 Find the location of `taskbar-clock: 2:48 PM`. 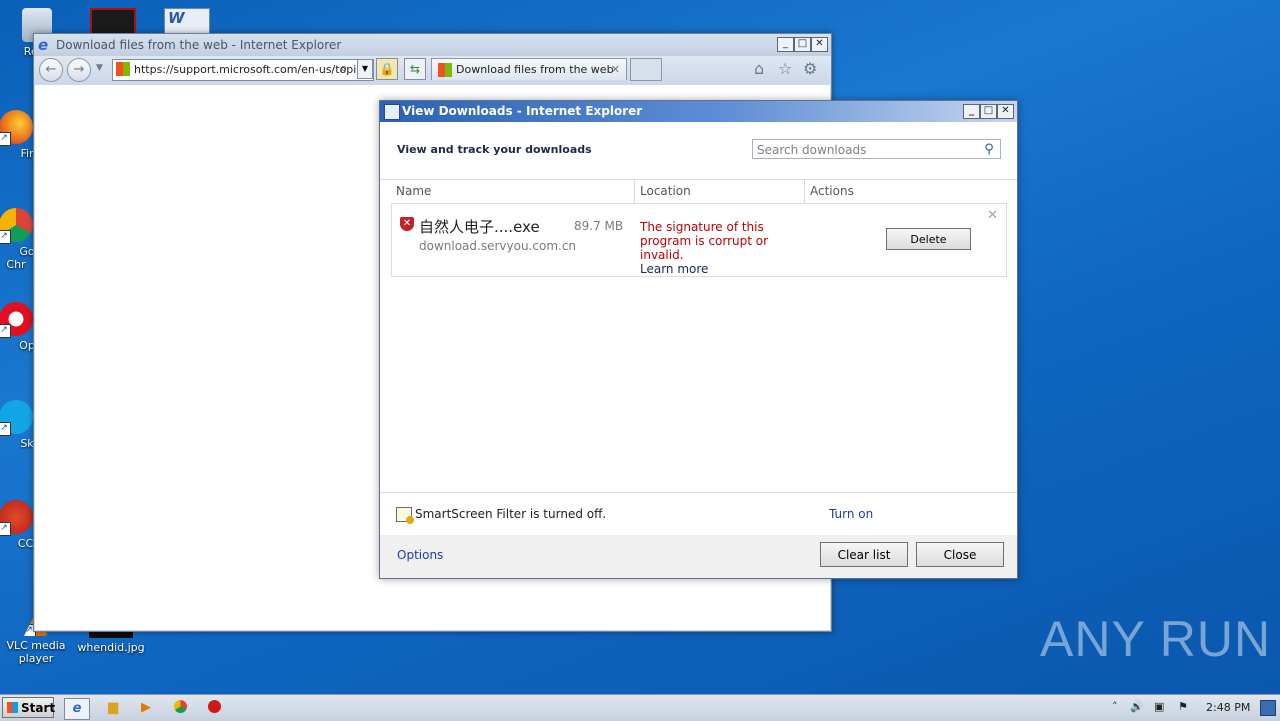

taskbar-clock: 2:48 PM is located at coordinates (1228, 707).